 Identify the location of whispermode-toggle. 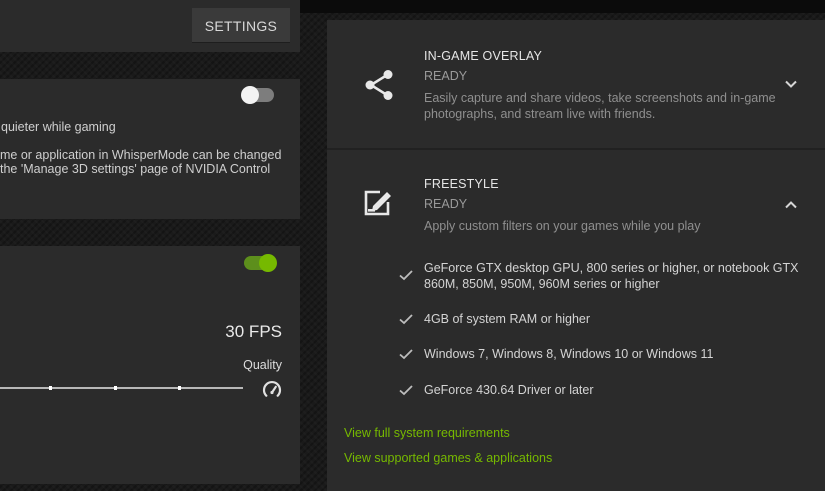
(257, 95).